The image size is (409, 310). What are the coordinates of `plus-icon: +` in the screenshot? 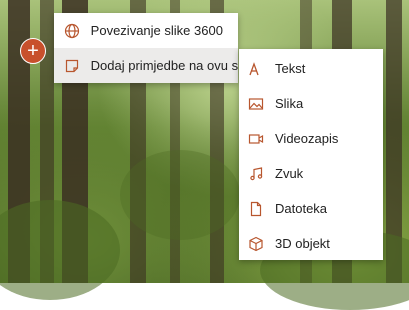 It's located at (33, 51).